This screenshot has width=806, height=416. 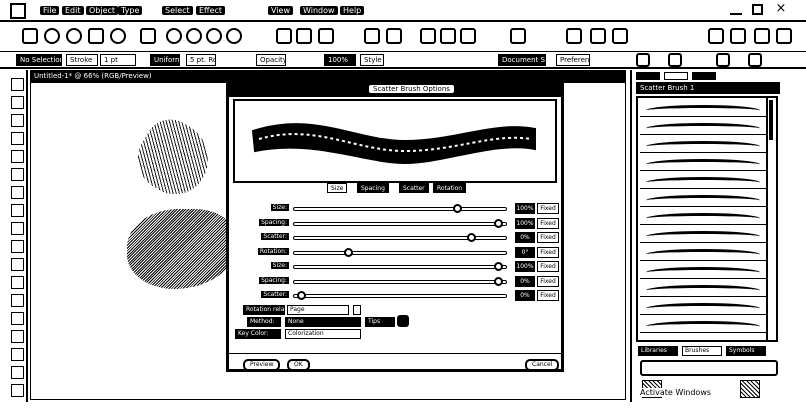 I want to click on lasso-icon, so click(x=96, y=36).